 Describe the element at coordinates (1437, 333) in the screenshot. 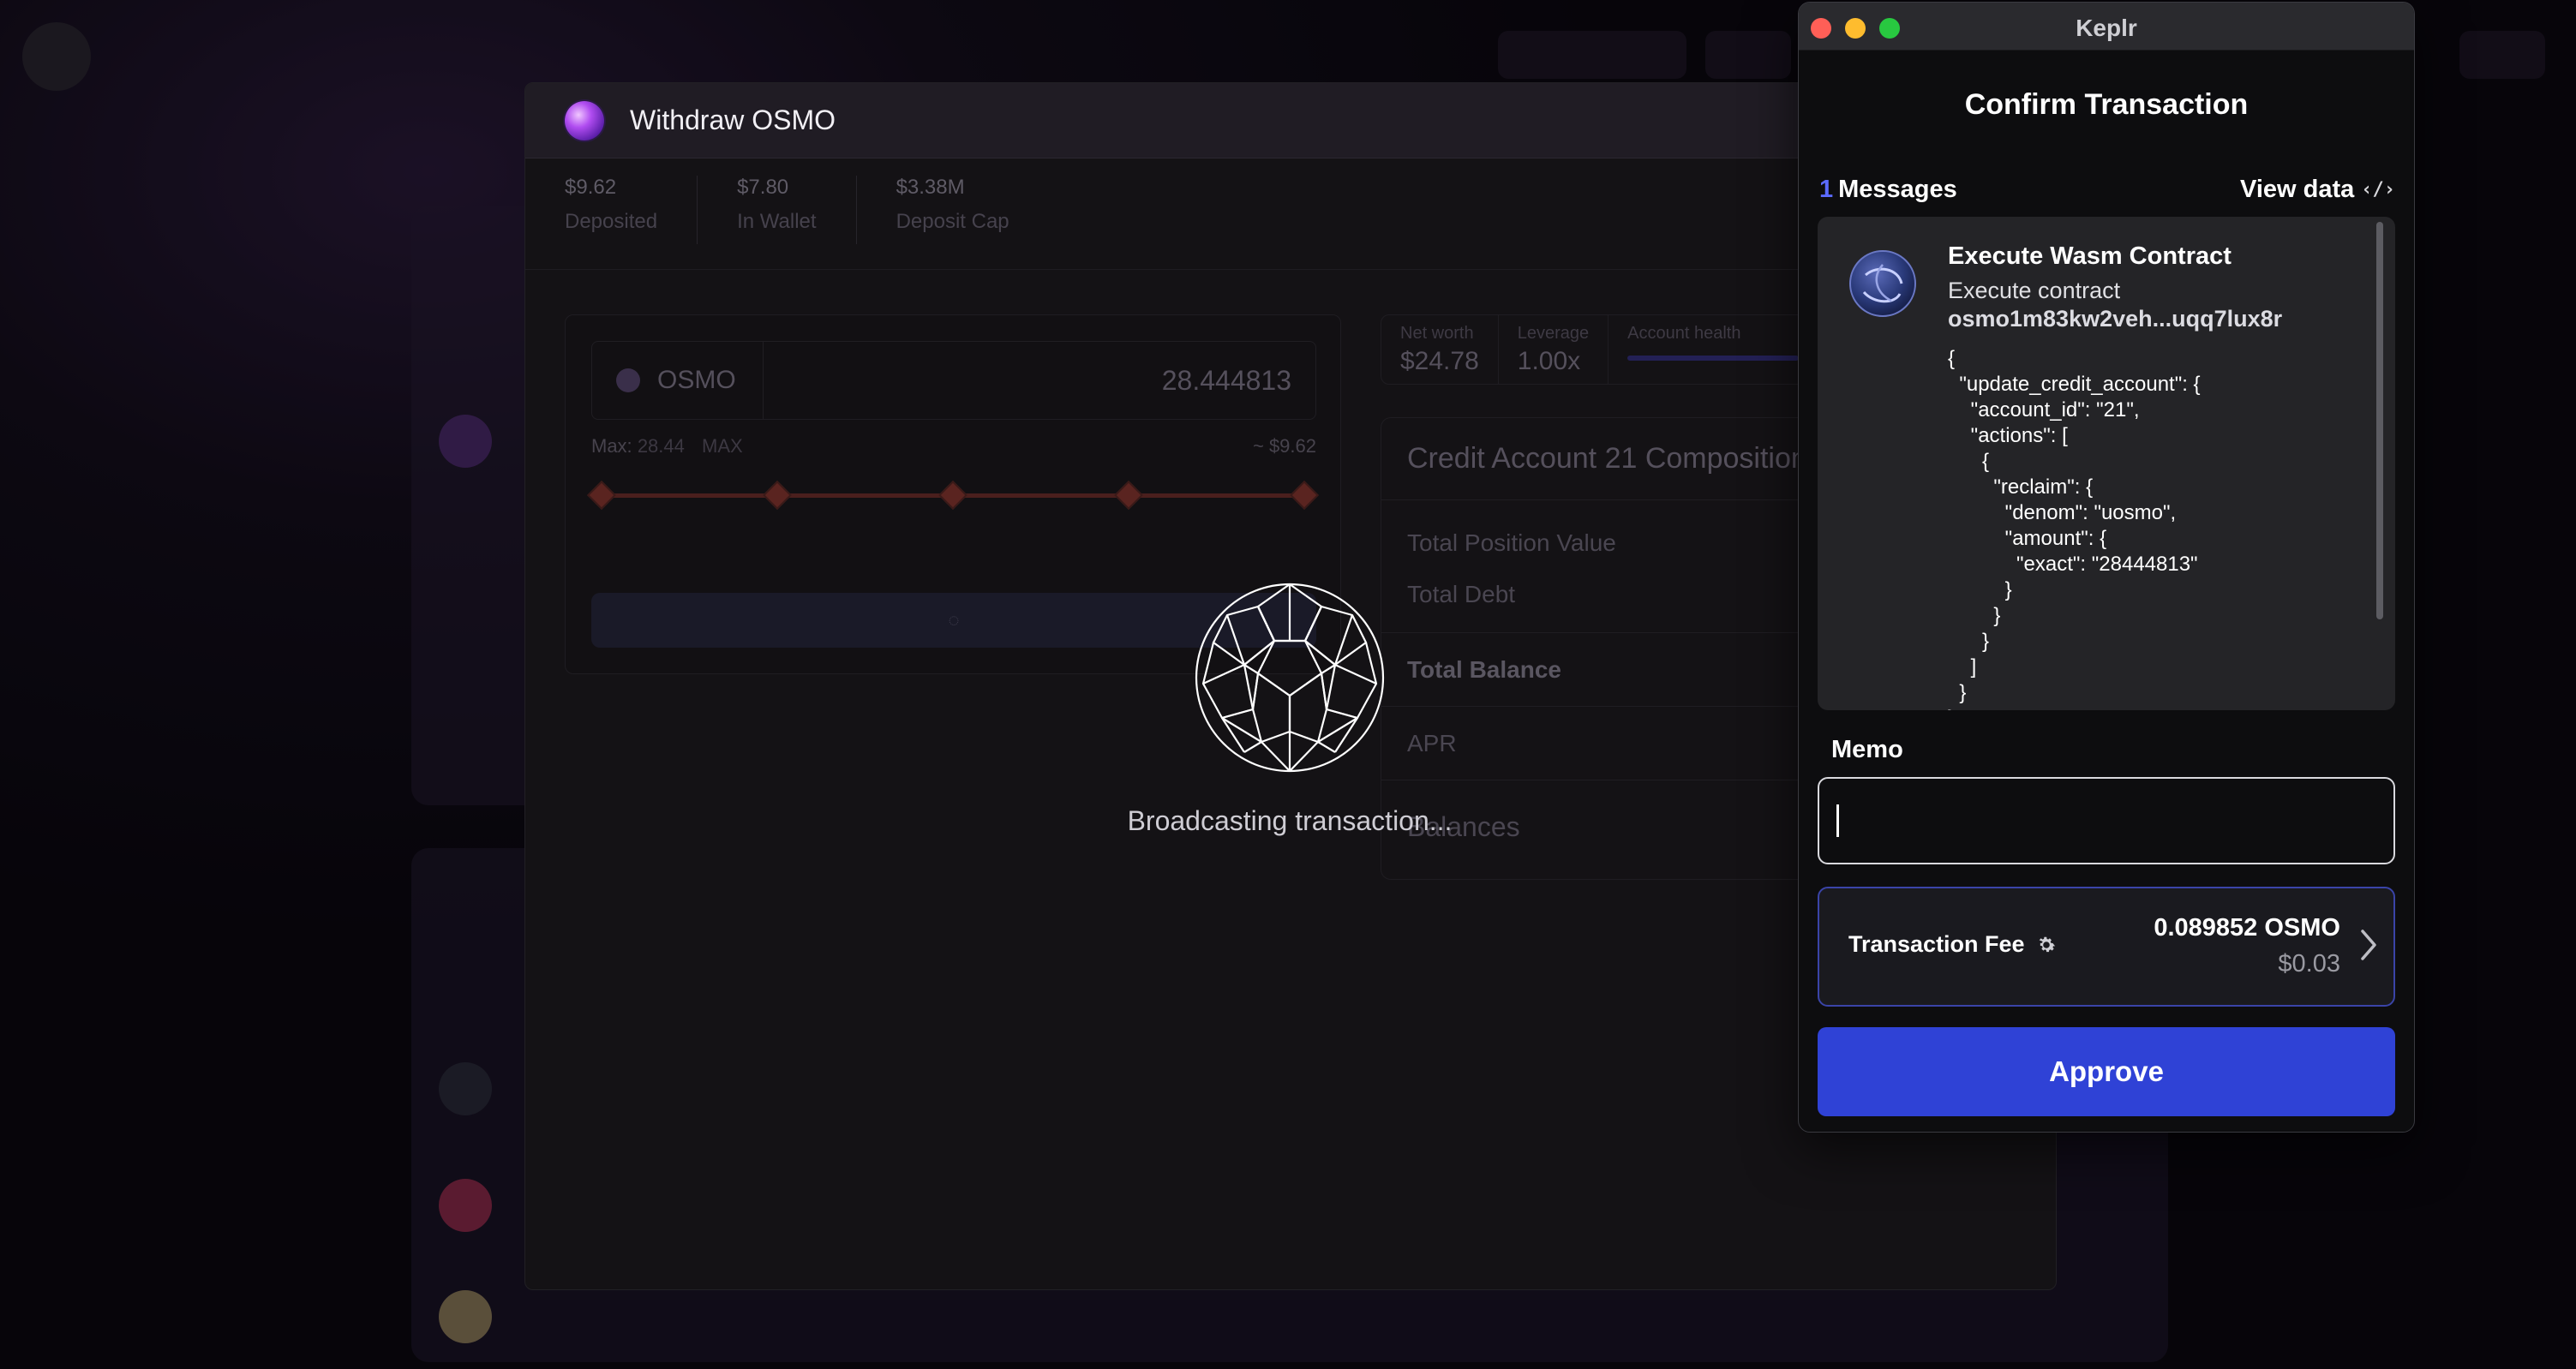

I see `mini-label: Net worth` at that location.